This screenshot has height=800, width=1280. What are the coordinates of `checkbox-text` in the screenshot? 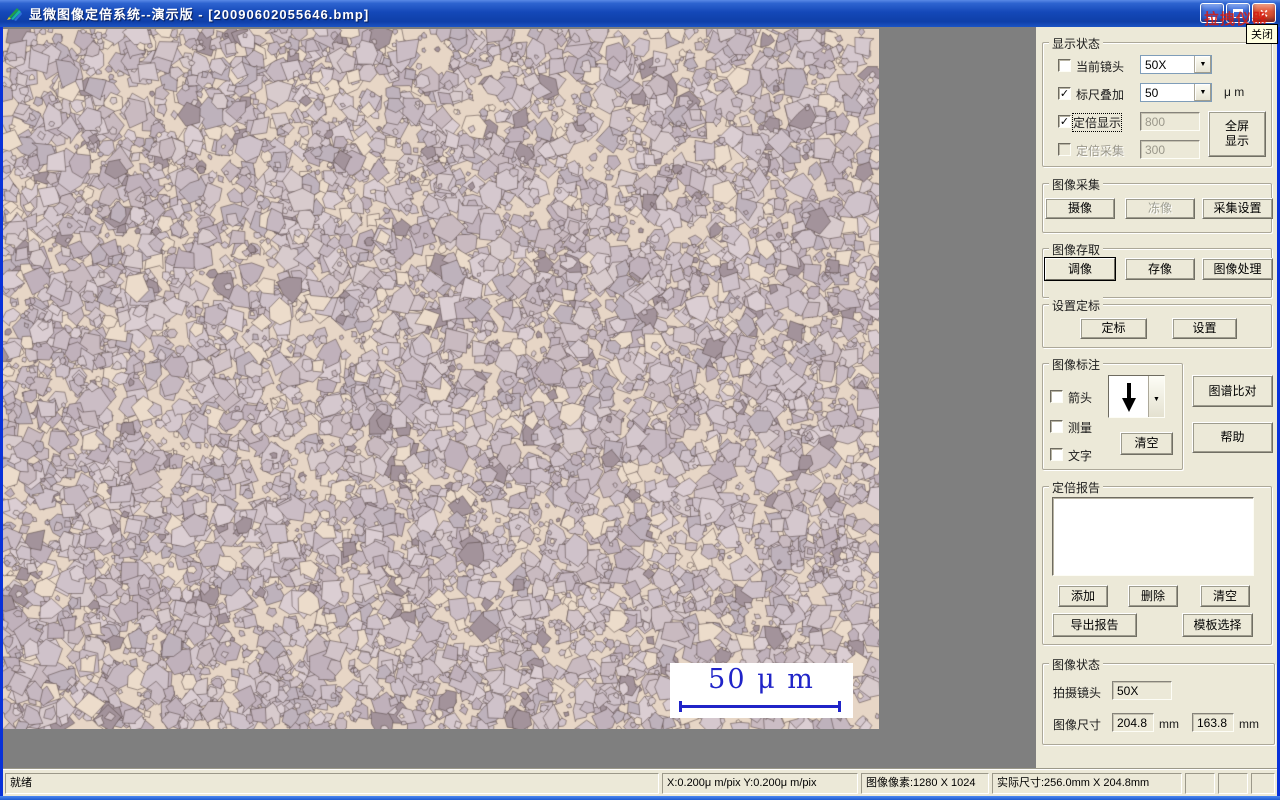 It's located at (1056, 454).